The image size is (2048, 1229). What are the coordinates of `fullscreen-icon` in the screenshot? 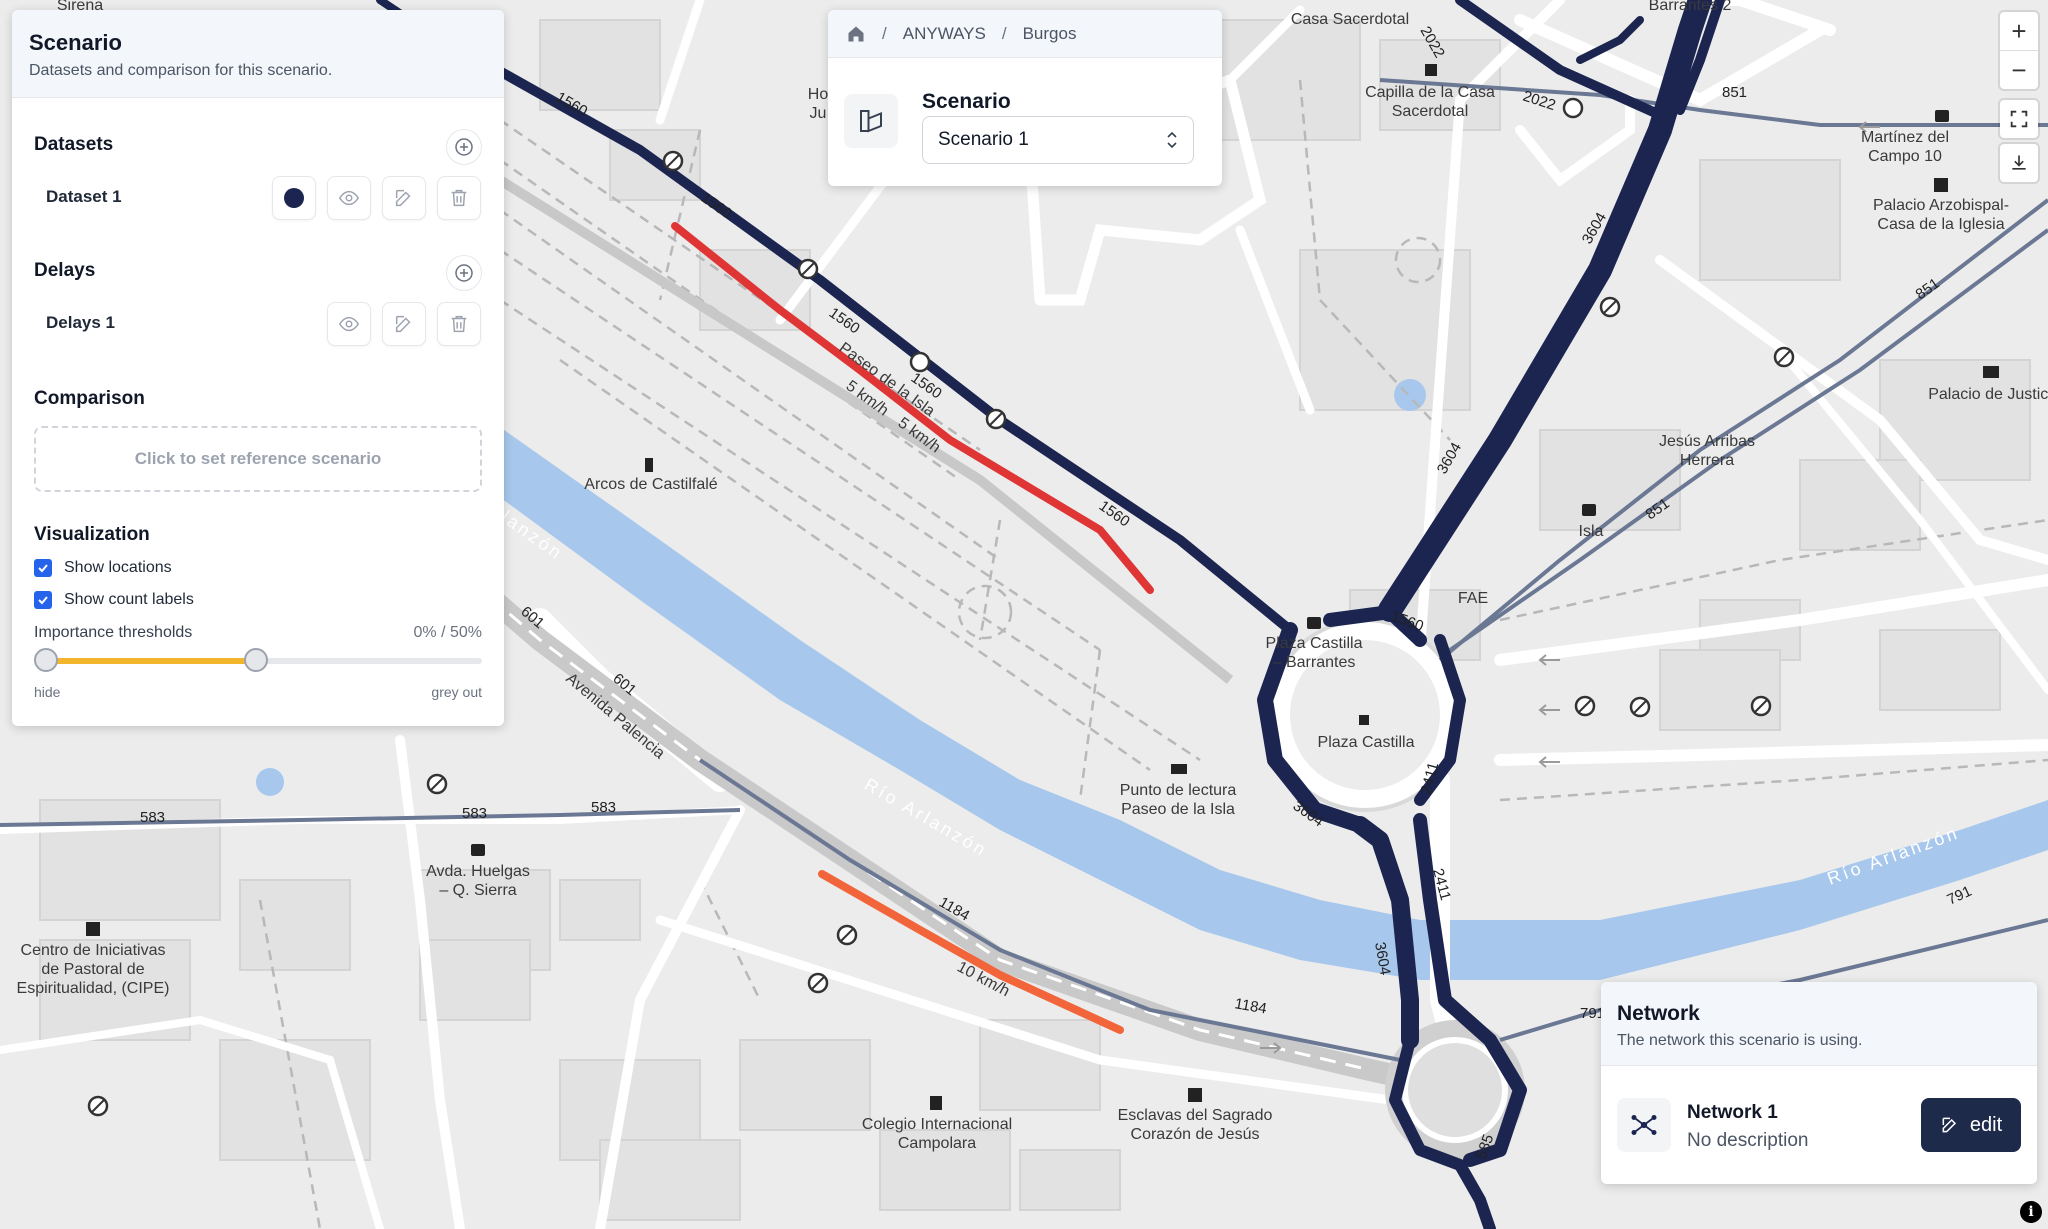 It's located at (2019, 119).